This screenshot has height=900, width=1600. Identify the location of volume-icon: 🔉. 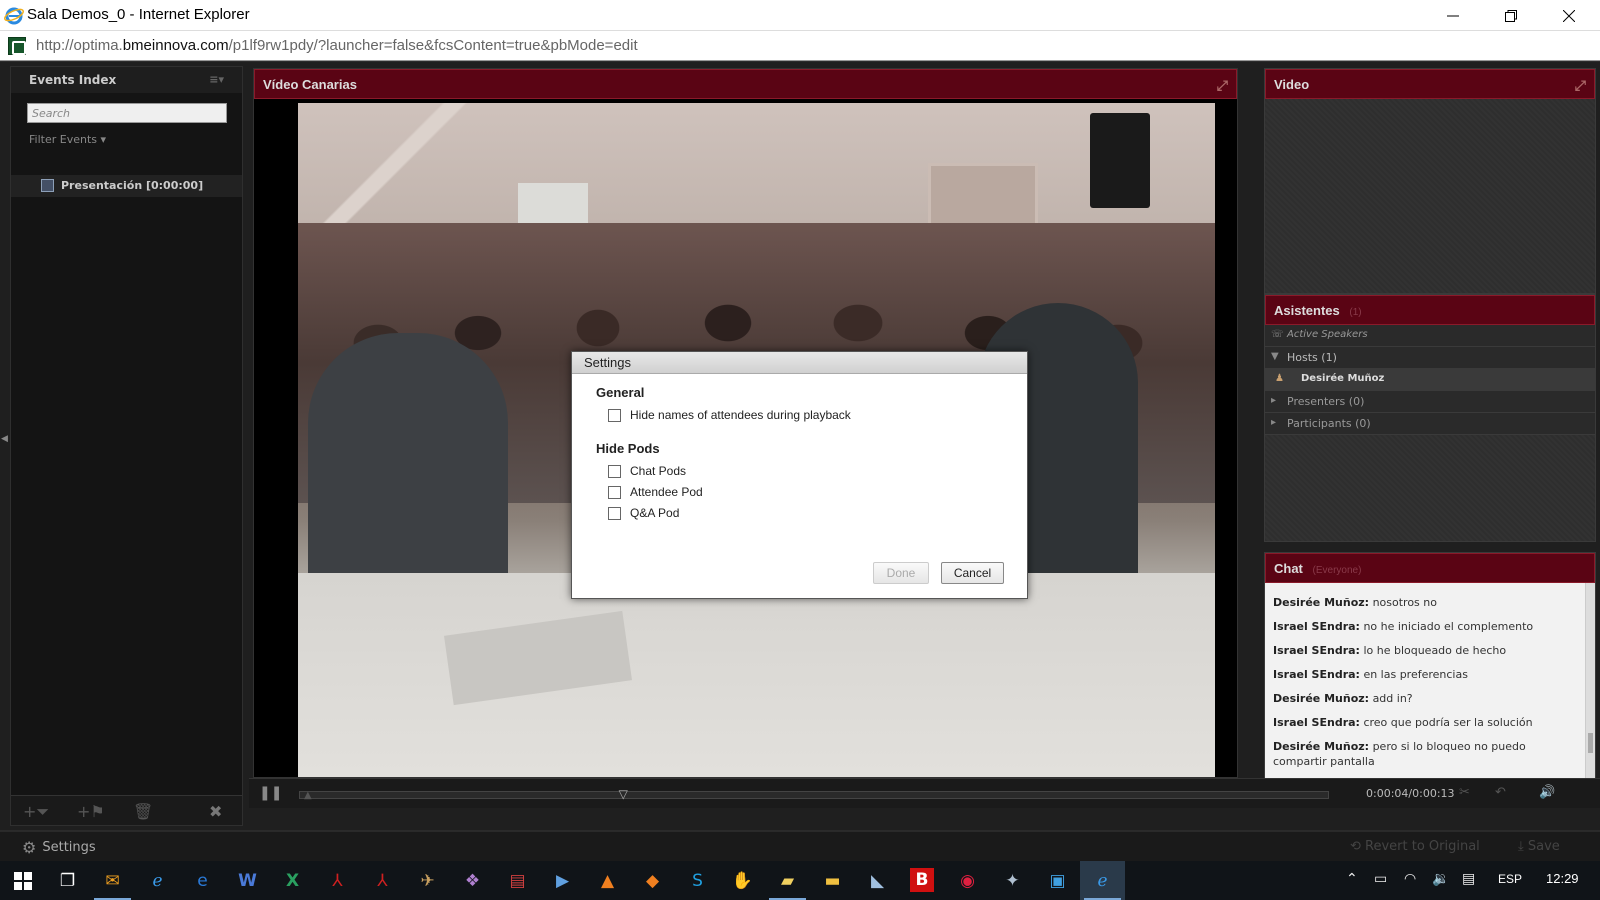
(1440, 879).